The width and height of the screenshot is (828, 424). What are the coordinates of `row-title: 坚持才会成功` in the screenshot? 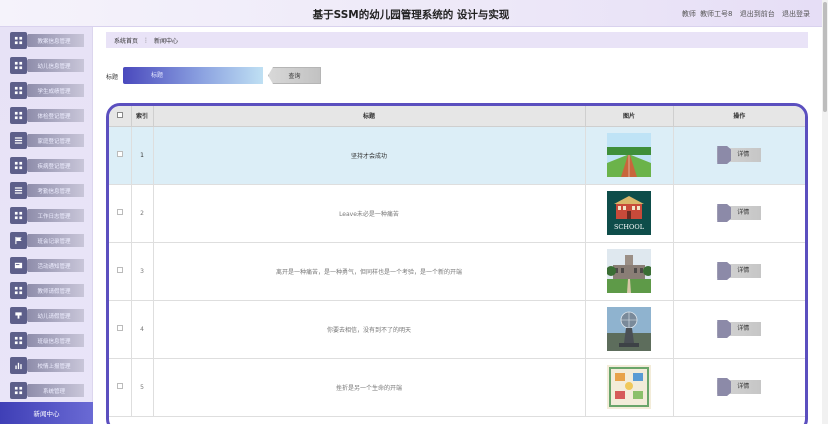 It's located at (369, 155).